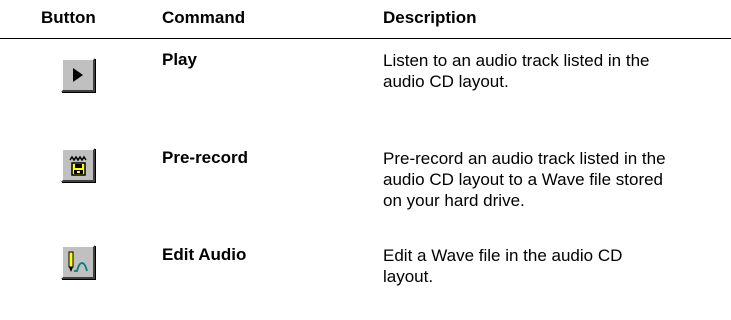  I want to click on header-rule, so click(365, 38).